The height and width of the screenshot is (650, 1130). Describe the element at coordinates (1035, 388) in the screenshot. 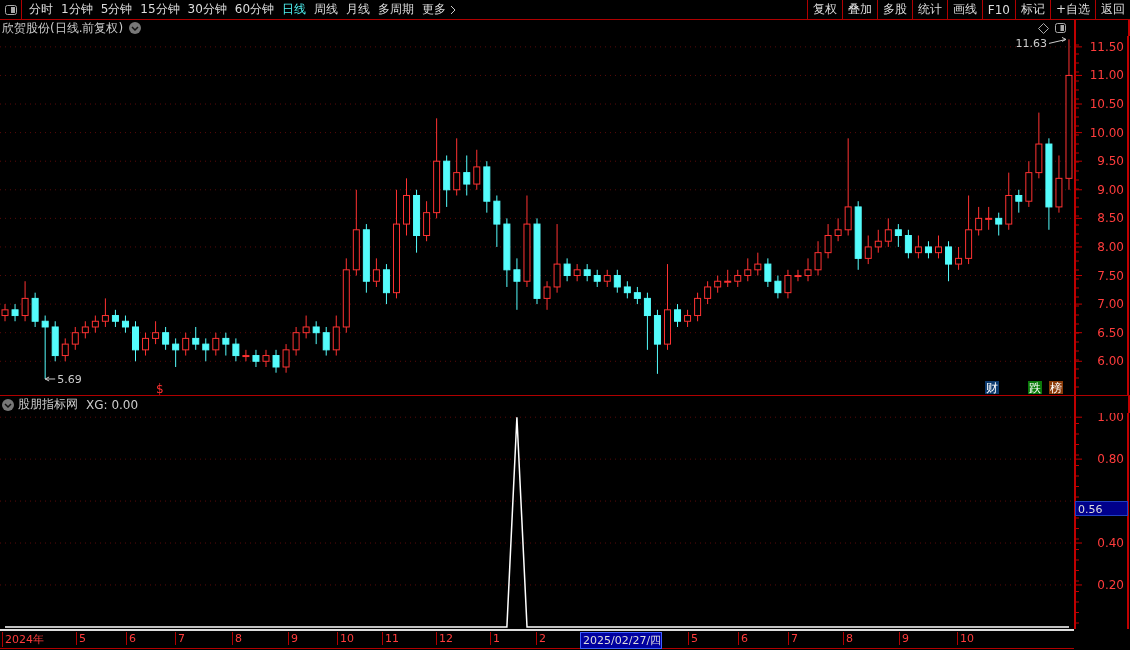

I see `info-badge: 跌` at that location.